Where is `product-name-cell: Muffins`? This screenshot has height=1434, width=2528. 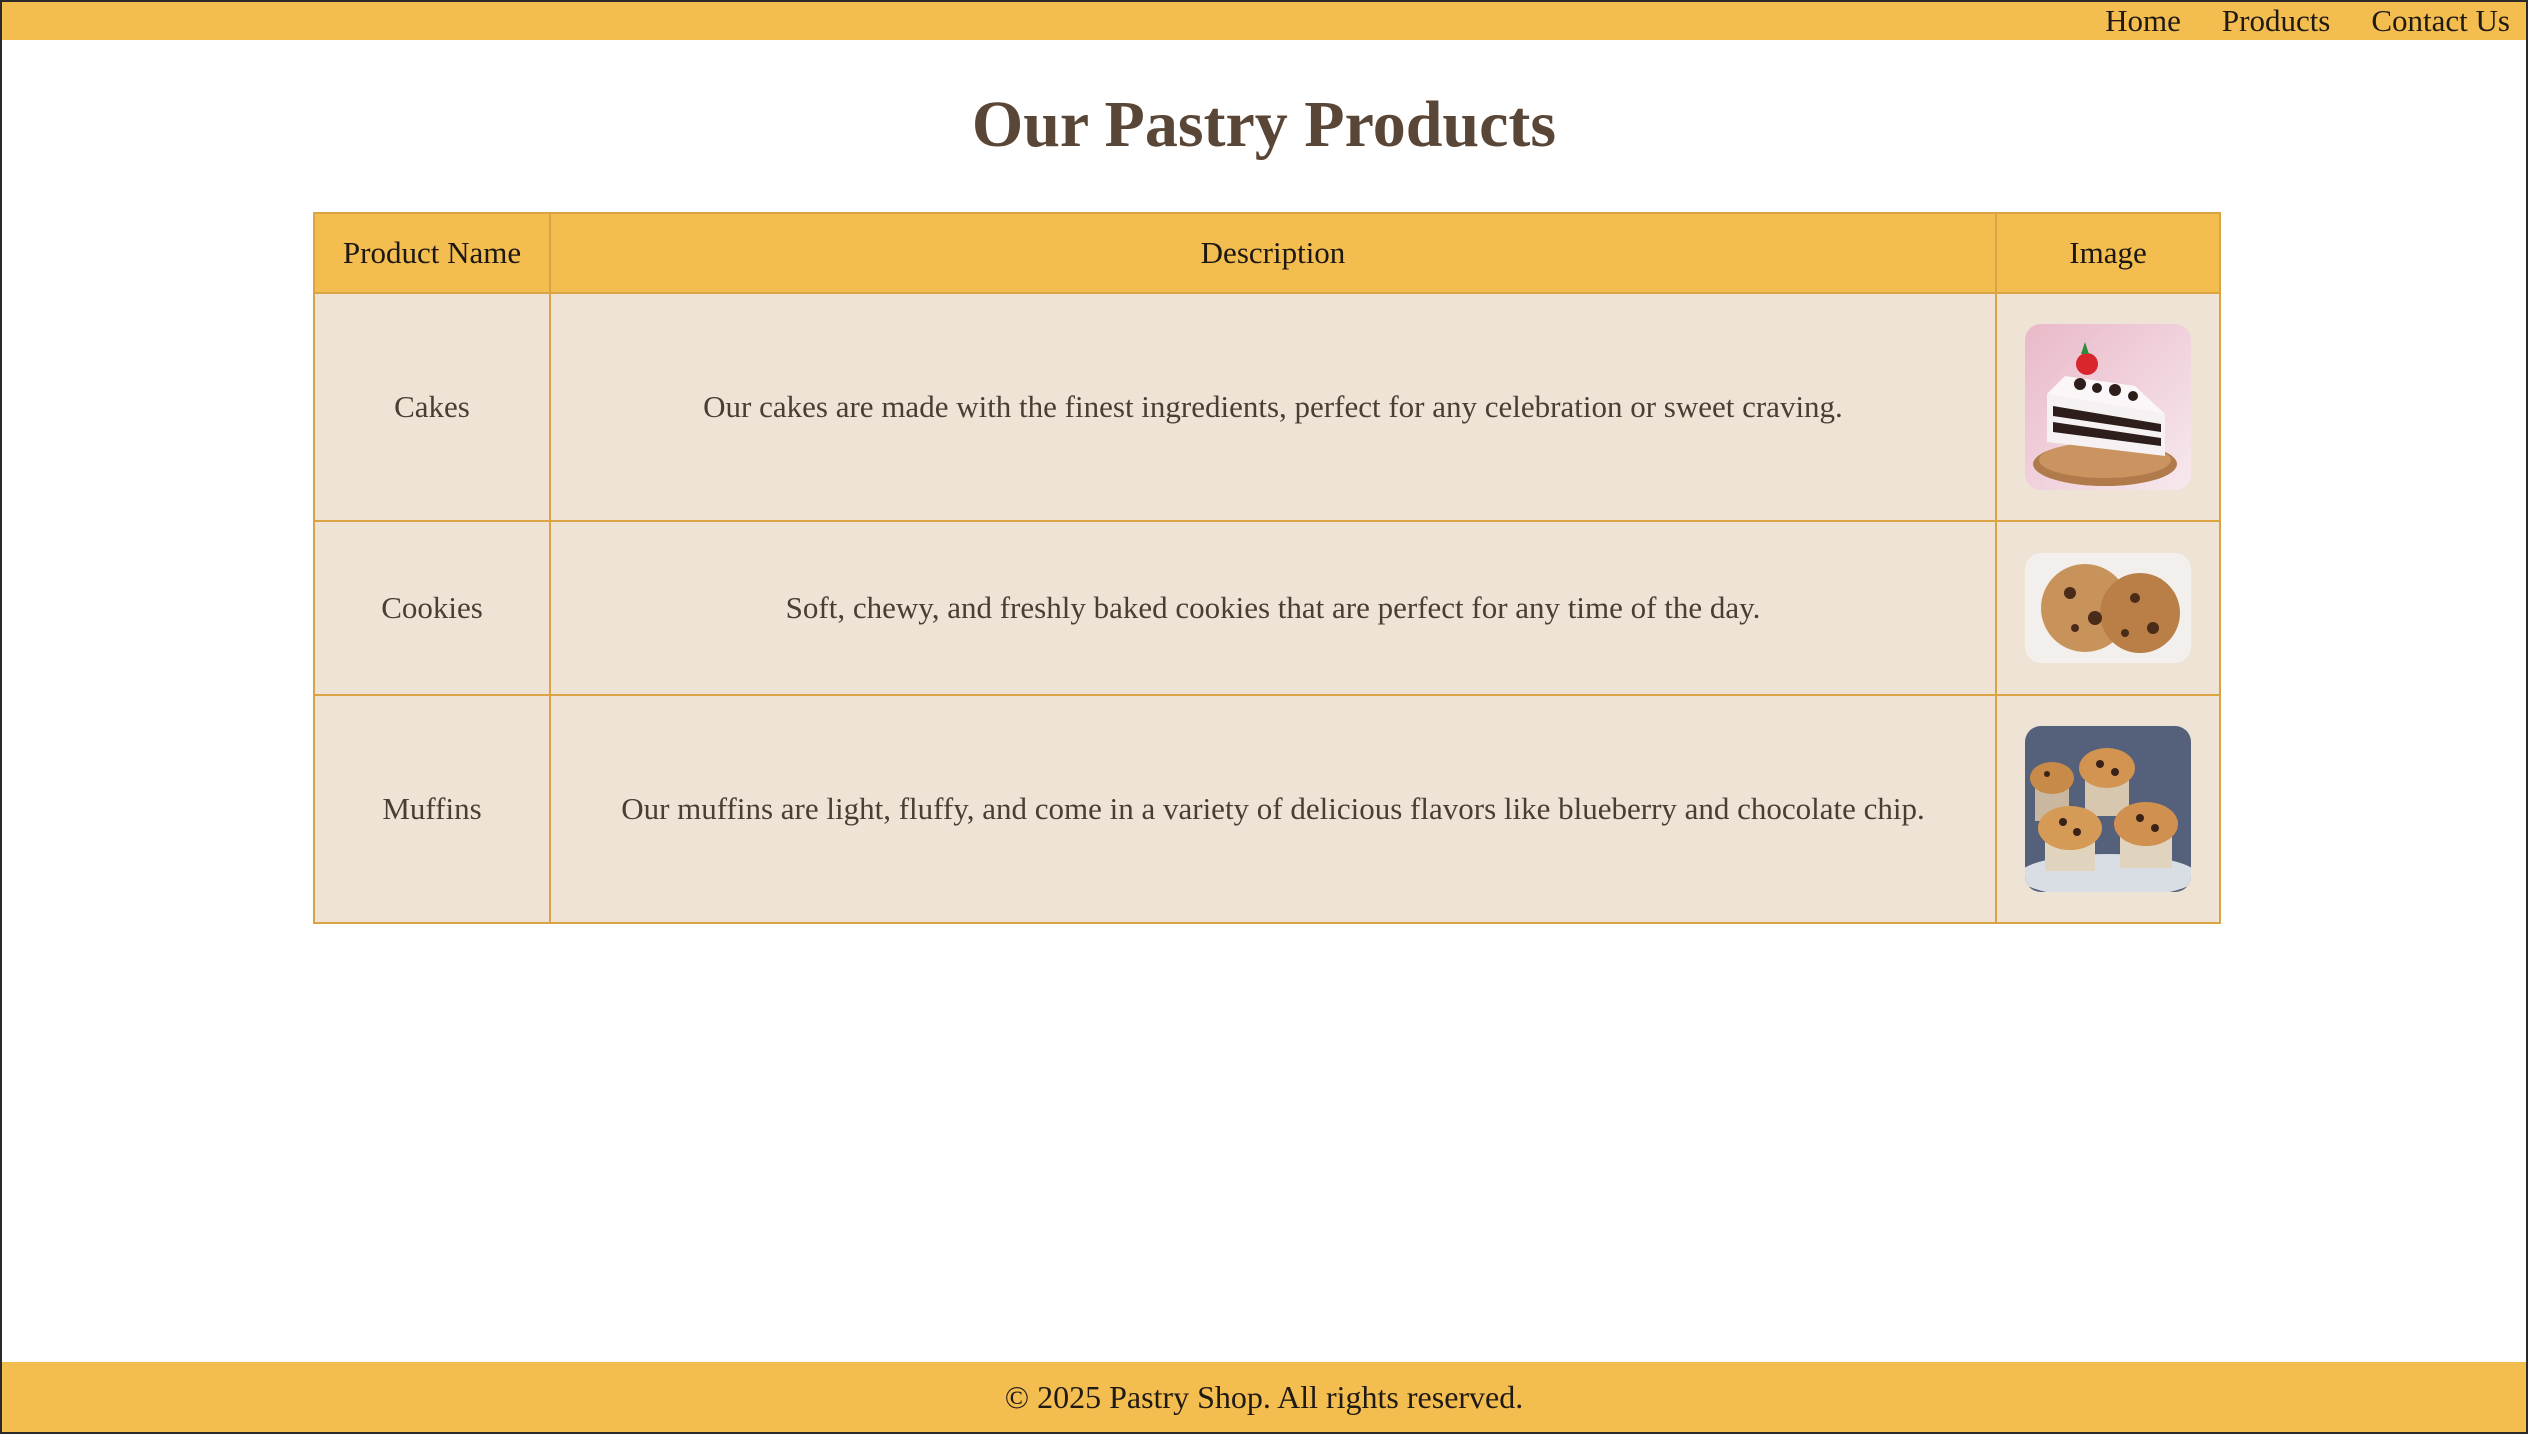
product-name-cell: Muffins is located at coordinates (432, 809).